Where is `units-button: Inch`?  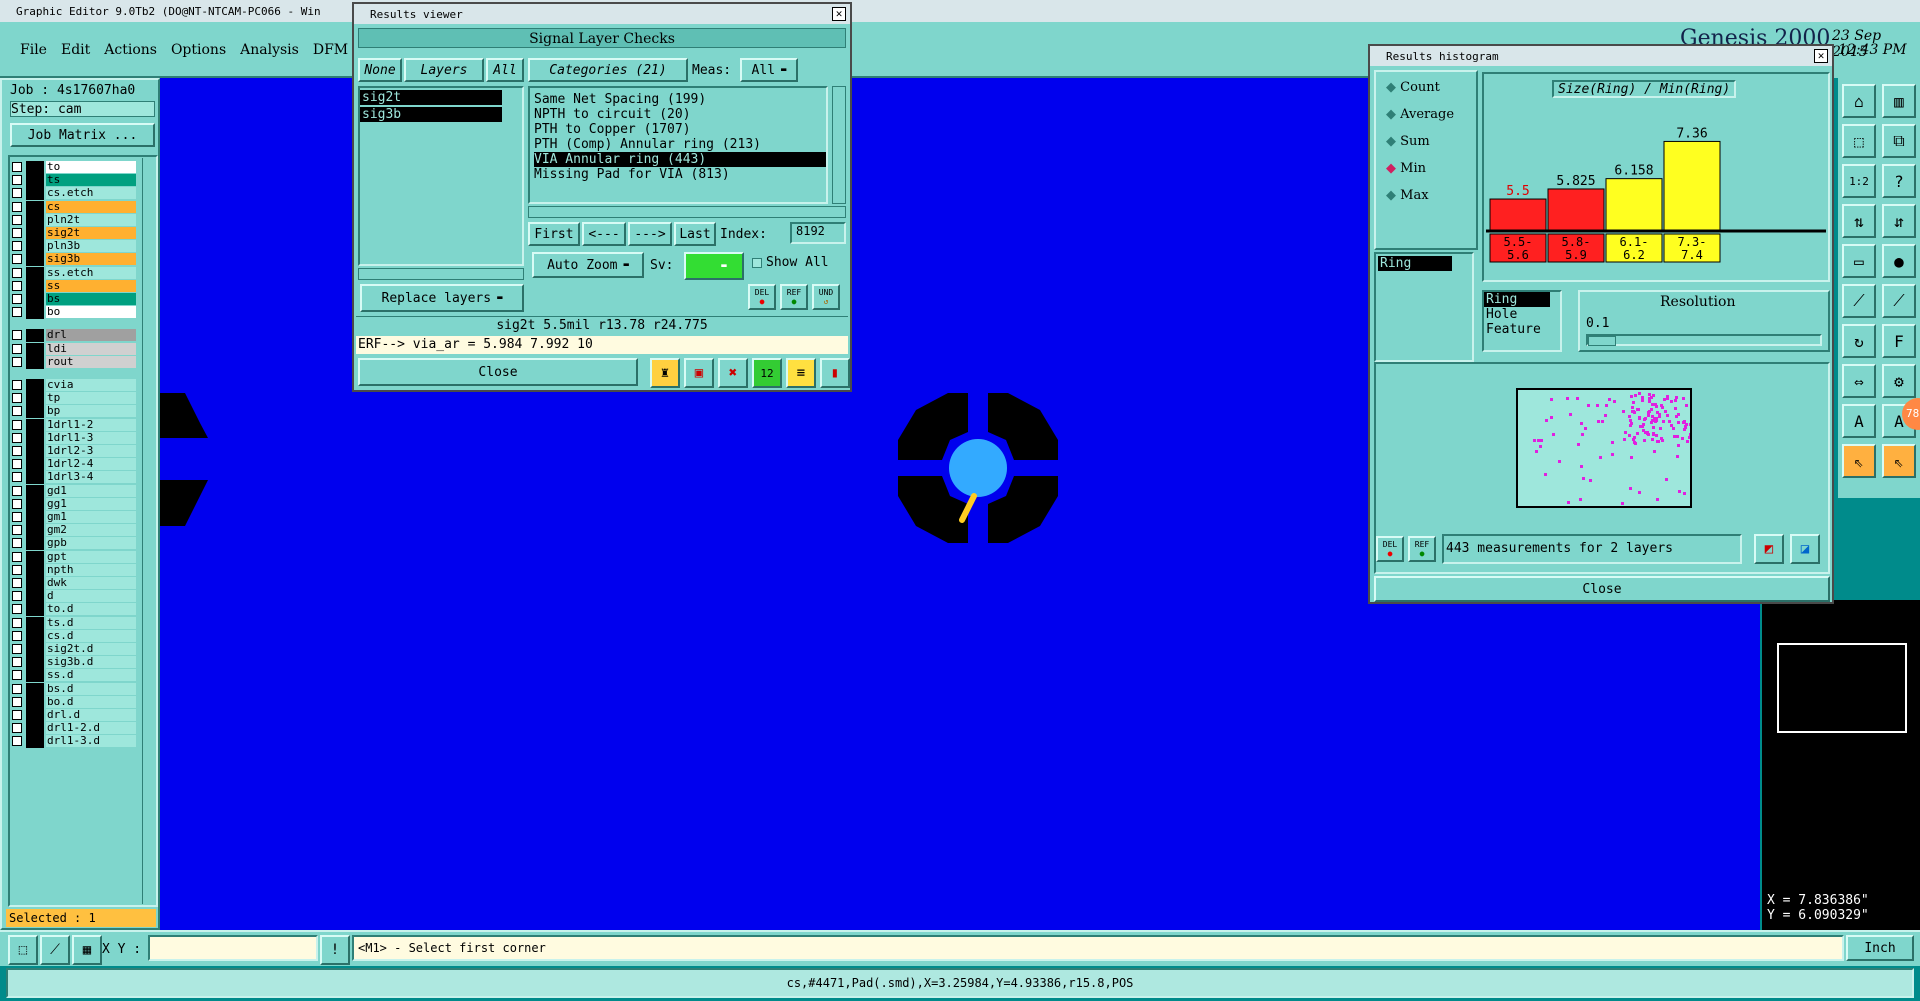
units-button: Inch is located at coordinates (1880, 948).